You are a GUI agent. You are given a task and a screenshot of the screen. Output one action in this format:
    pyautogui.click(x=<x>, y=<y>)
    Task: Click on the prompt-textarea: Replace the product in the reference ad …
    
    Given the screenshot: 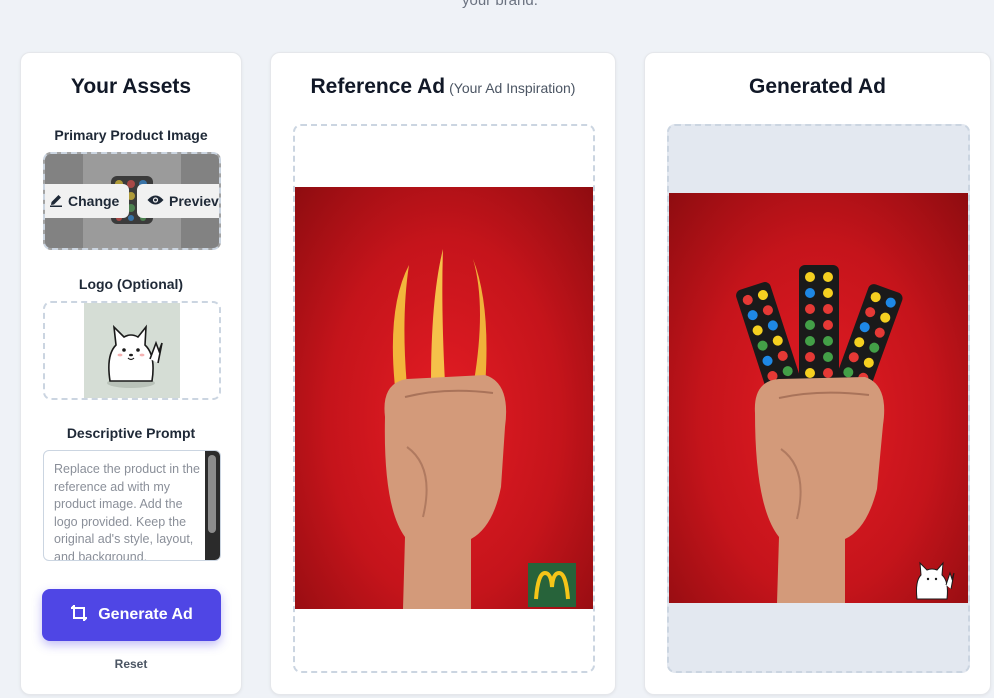 What is the action you would take?
    pyautogui.click(x=132, y=505)
    